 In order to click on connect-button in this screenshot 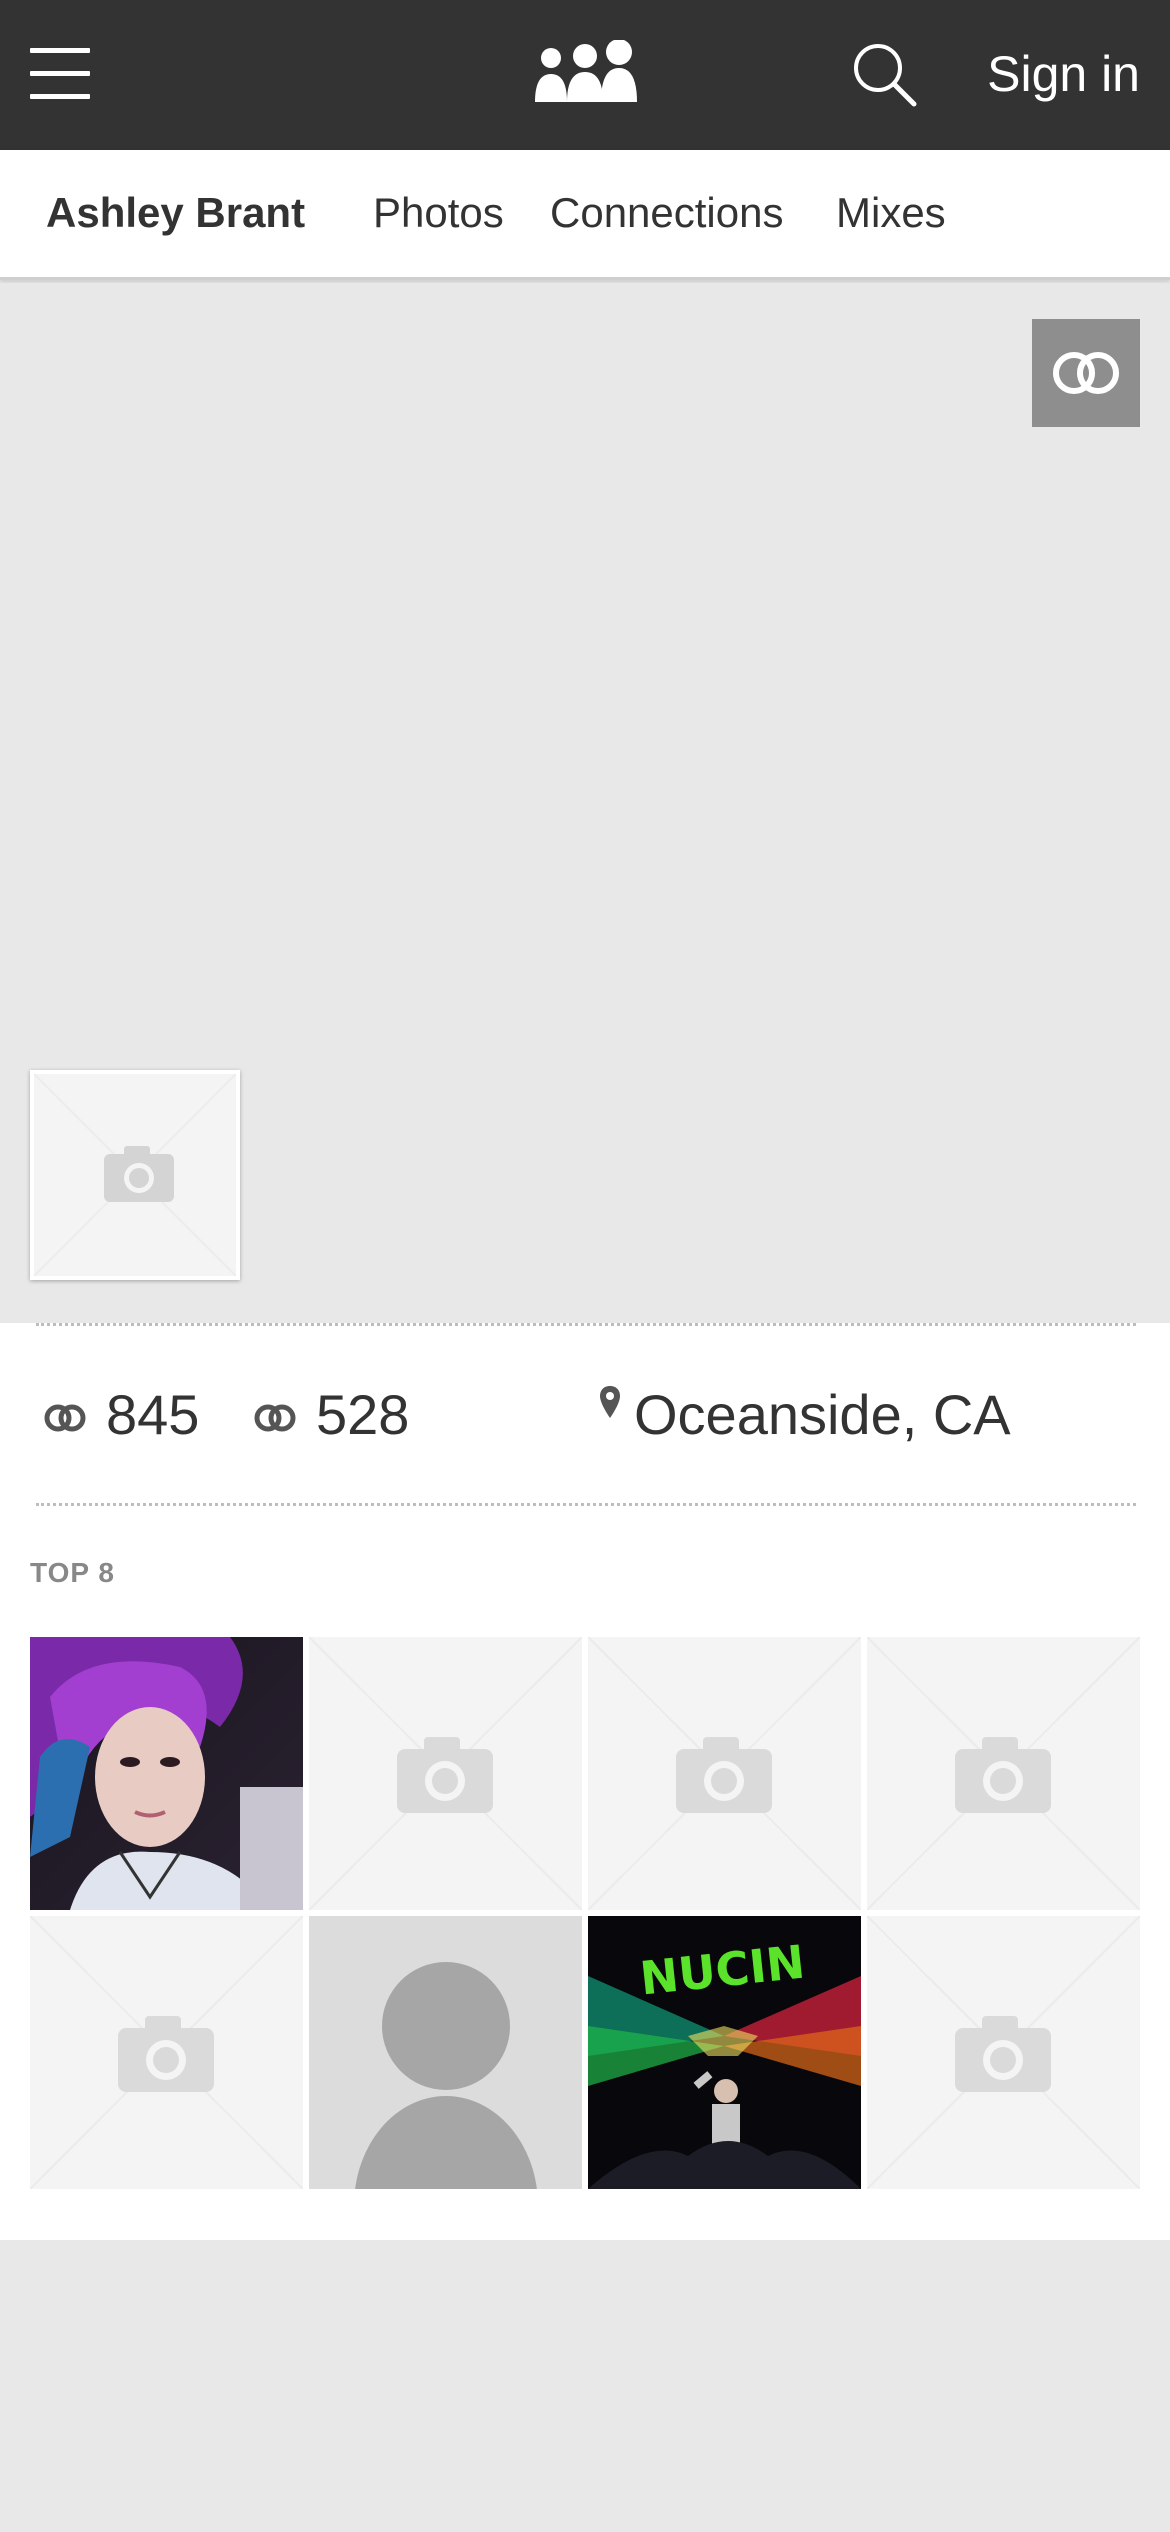, I will do `click(1086, 373)`.